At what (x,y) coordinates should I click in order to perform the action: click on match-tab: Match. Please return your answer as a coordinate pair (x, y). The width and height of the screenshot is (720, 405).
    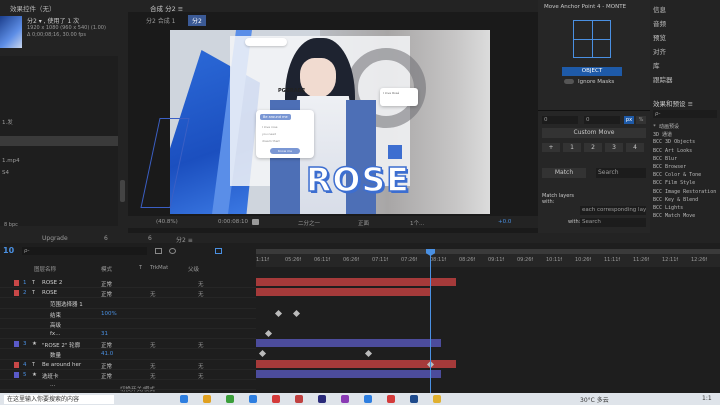
    Looking at the image, I should click on (564, 173).